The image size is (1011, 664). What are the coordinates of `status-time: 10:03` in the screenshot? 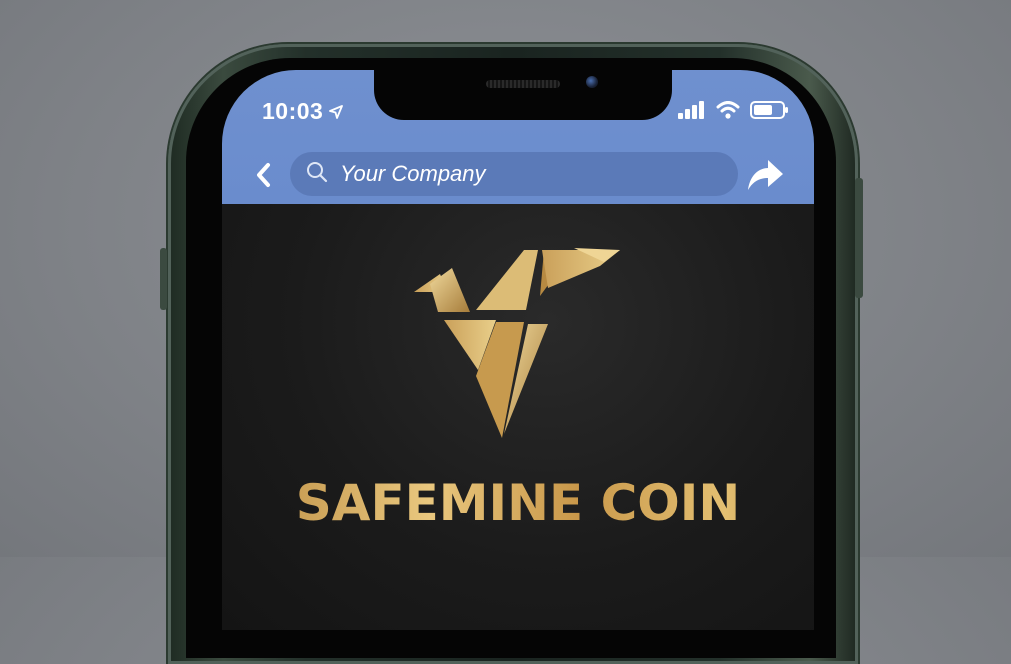 It's located at (303, 111).